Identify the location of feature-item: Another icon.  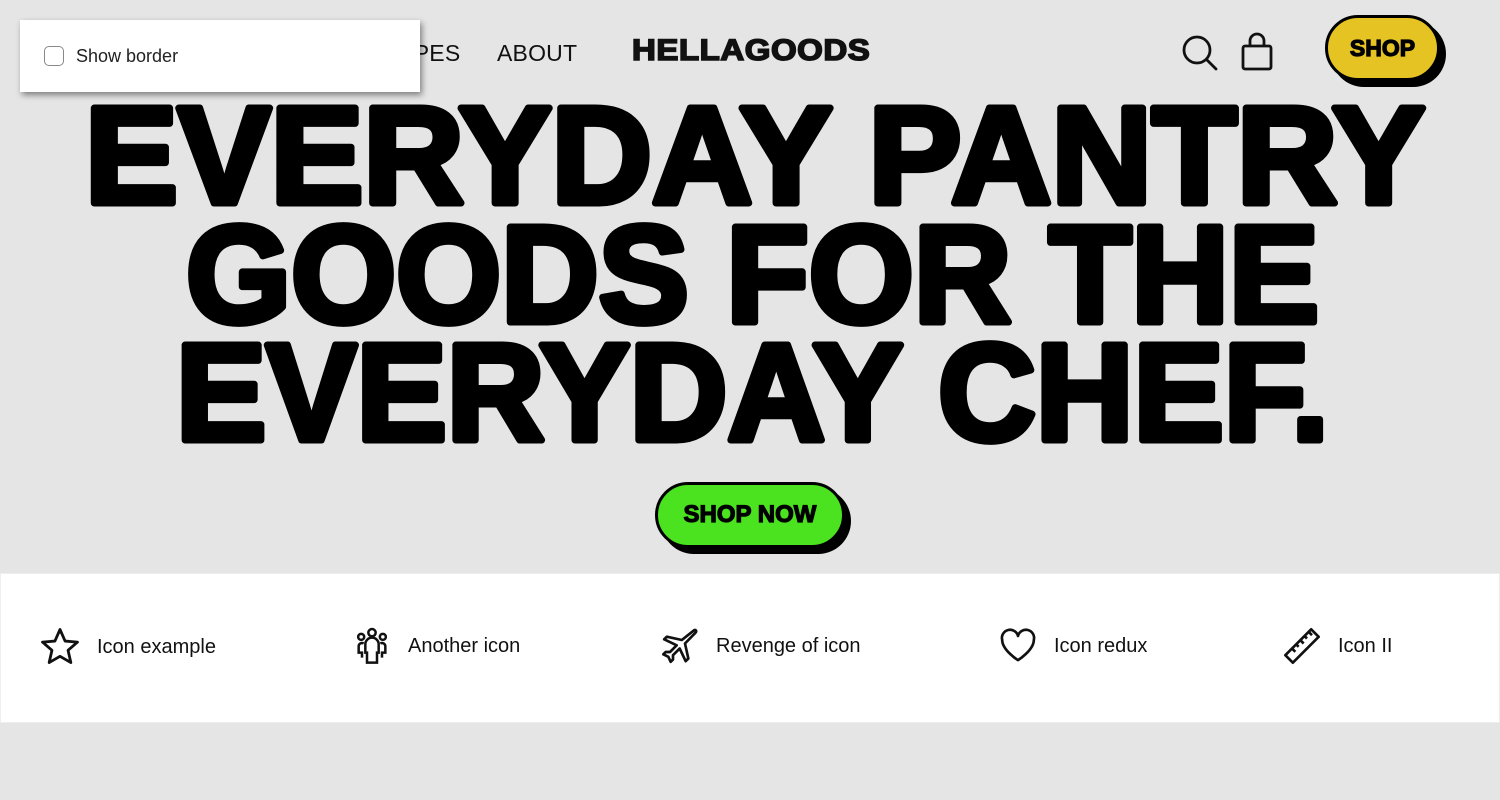
(436, 646).